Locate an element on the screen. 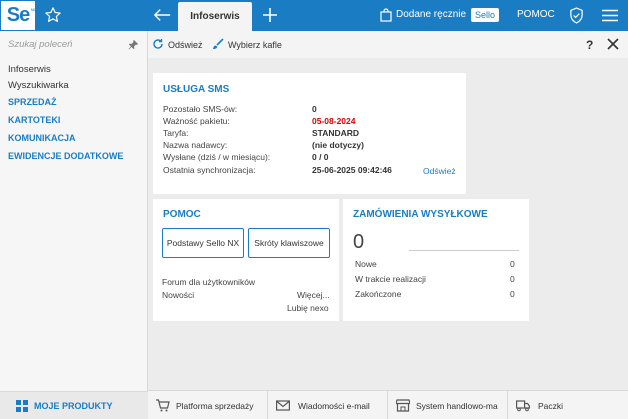  my-products-label: MOJE PRODUKTY is located at coordinates (73, 406).